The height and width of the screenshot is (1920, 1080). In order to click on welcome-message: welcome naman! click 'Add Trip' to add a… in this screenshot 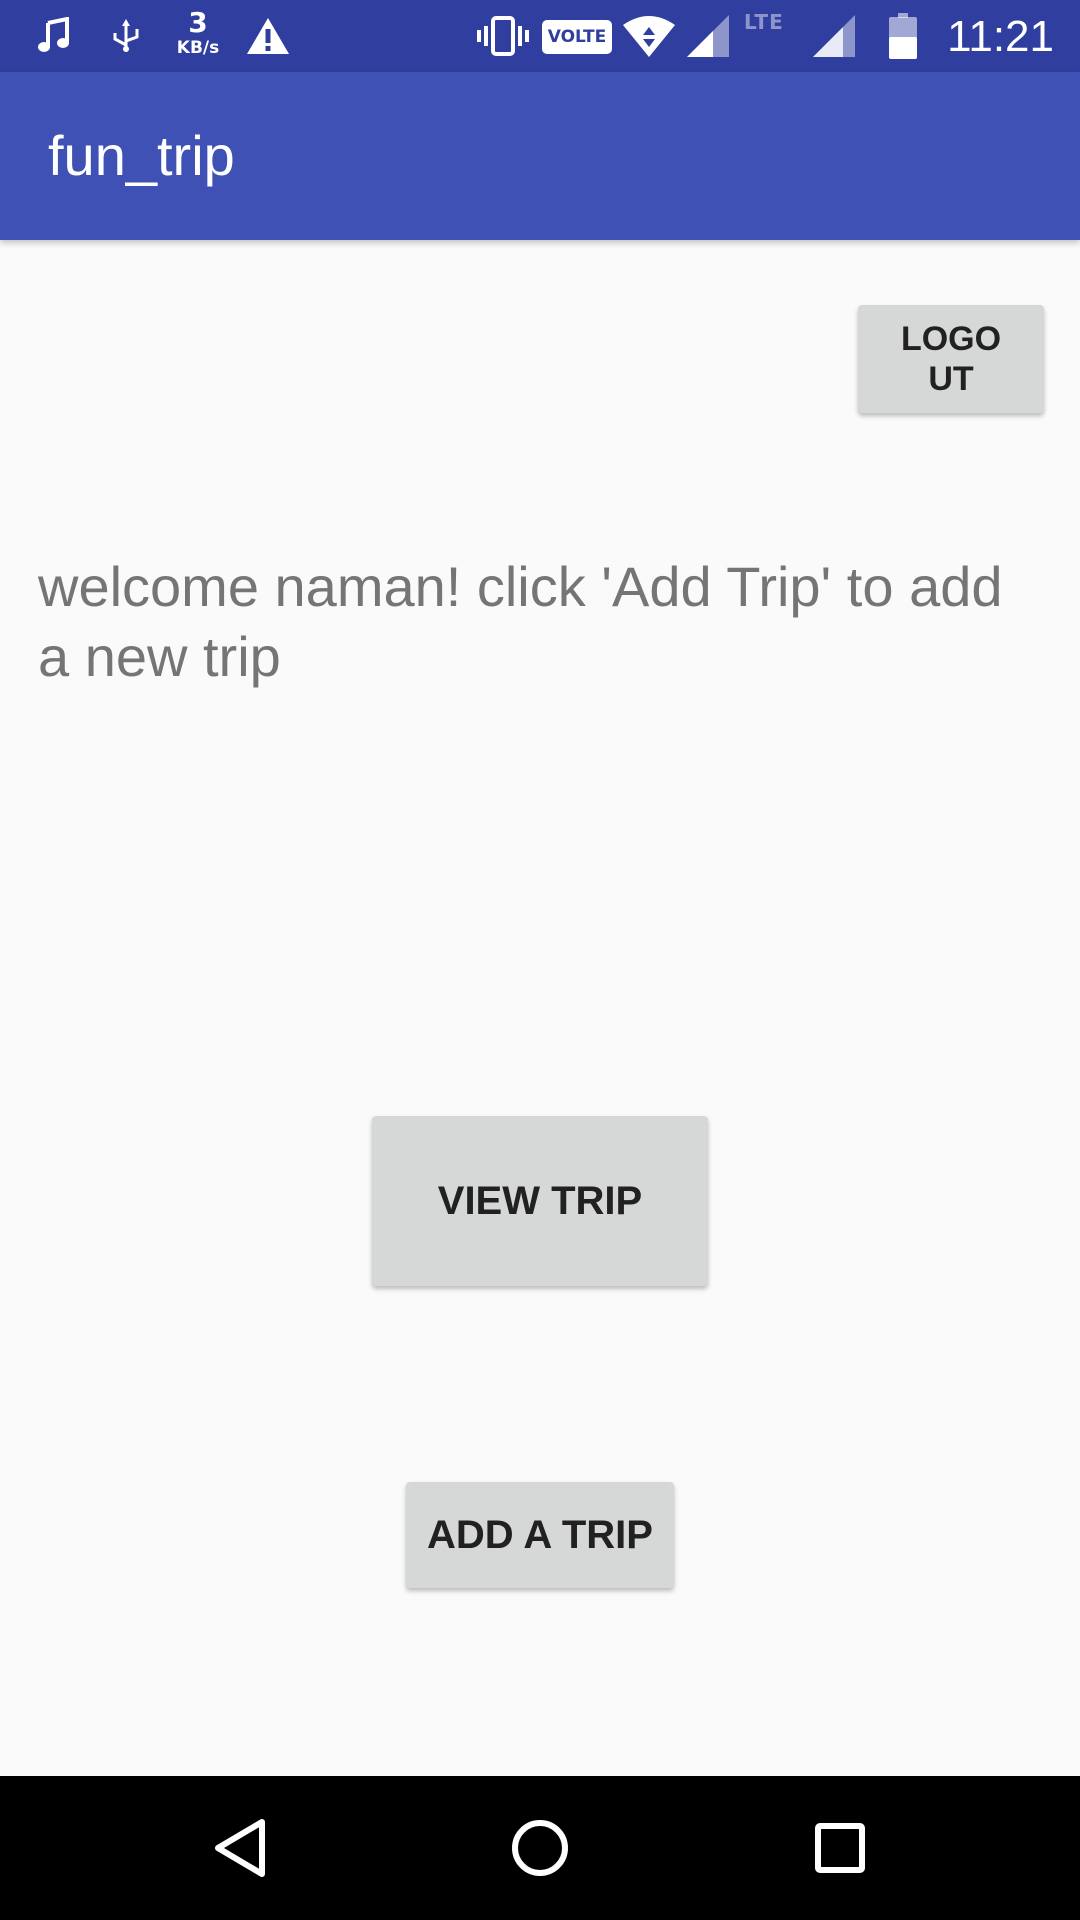, I will do `click(520, 621)`.